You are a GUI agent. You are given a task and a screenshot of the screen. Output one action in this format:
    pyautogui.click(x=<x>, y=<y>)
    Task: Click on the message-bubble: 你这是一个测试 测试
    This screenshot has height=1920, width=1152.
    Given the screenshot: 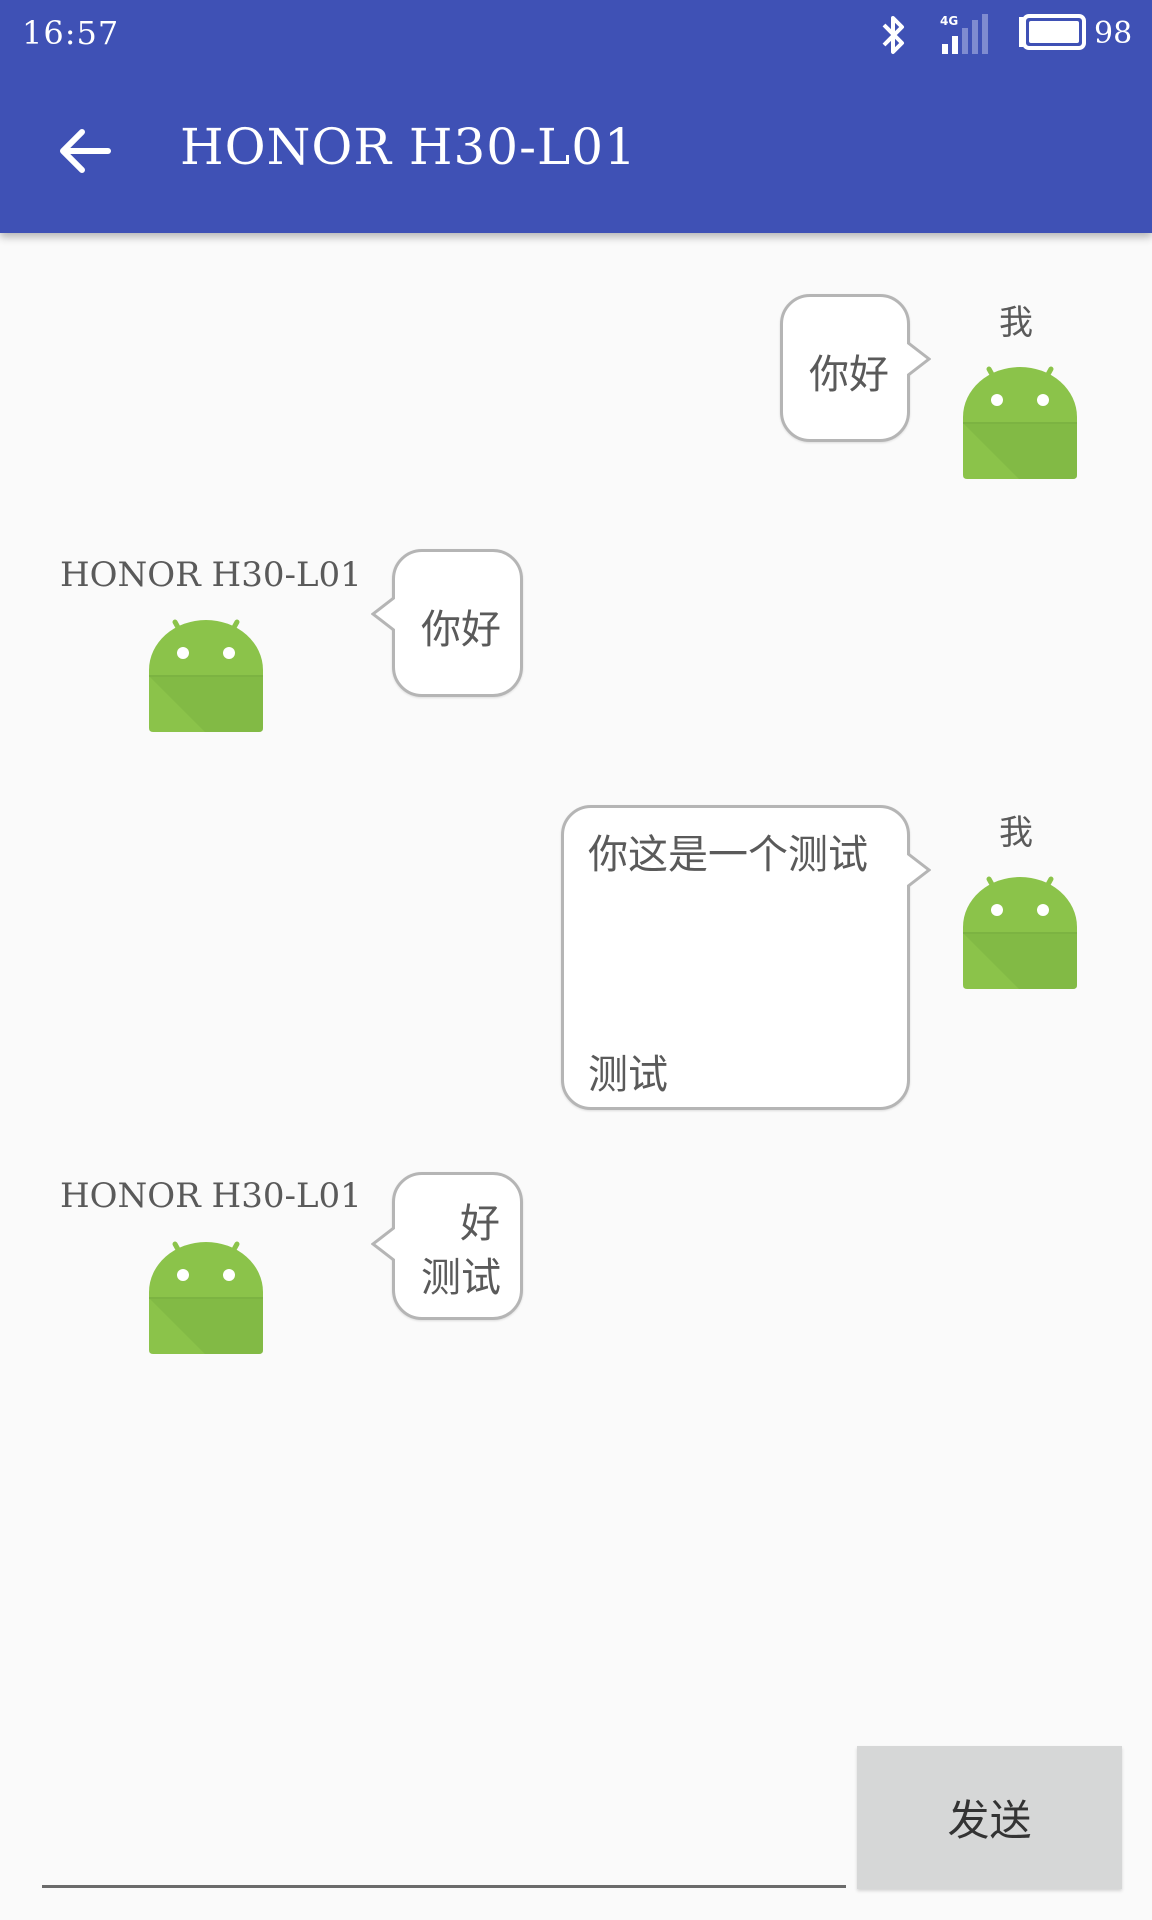 What is the action you would take?
    pyautogui.click(x=746, y=957)
    